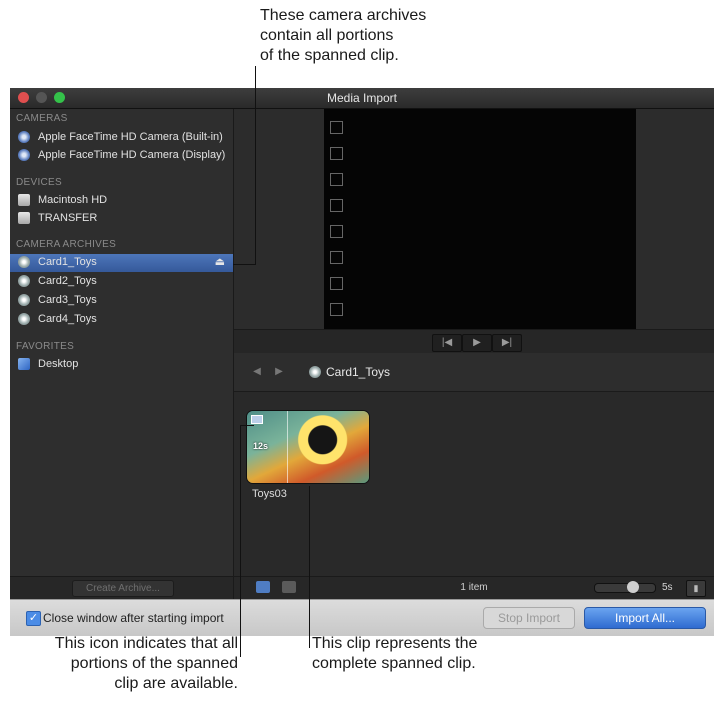  What do you see at coordinates (279, 372) in the screenshot?
I see `forward-icon: ▶` at bounding box center [279, 372].